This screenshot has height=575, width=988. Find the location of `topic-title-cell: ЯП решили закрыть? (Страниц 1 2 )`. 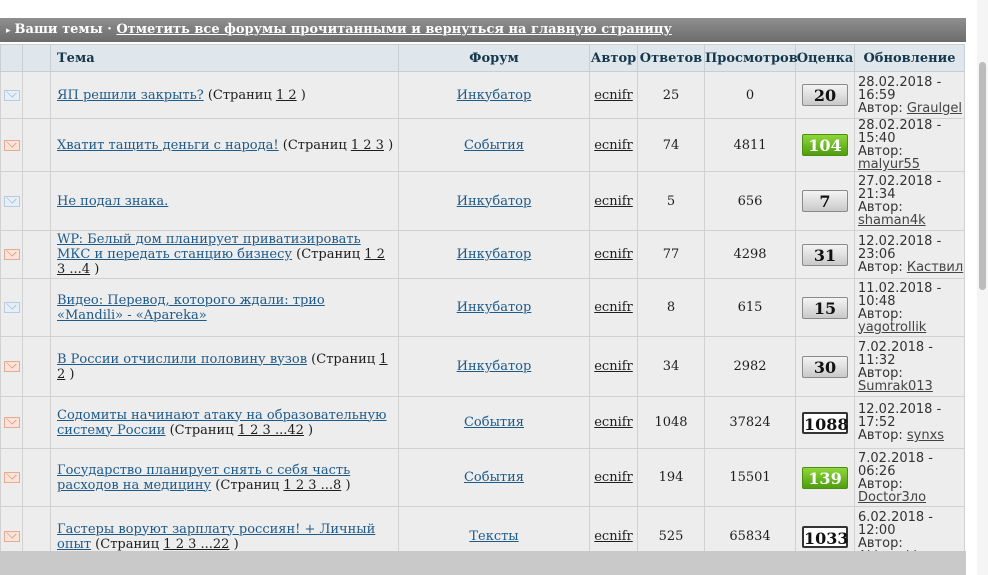

topic-title-cell: ЯП решили закрыть? (Страниц 1 2 ) is located at coordinates (224, 95).